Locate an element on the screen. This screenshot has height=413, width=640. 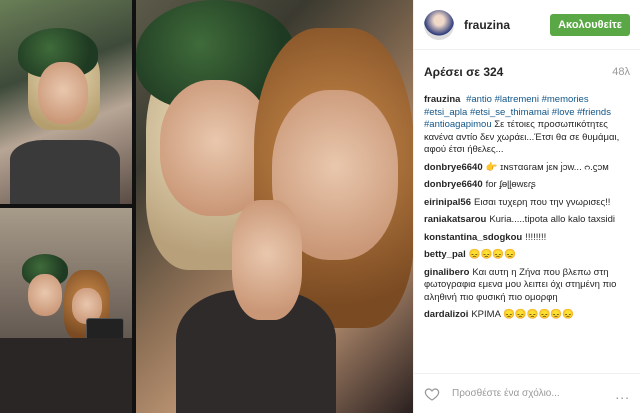
likes-count: Αρέσει σε 324 is located at coordinates (463, 72).